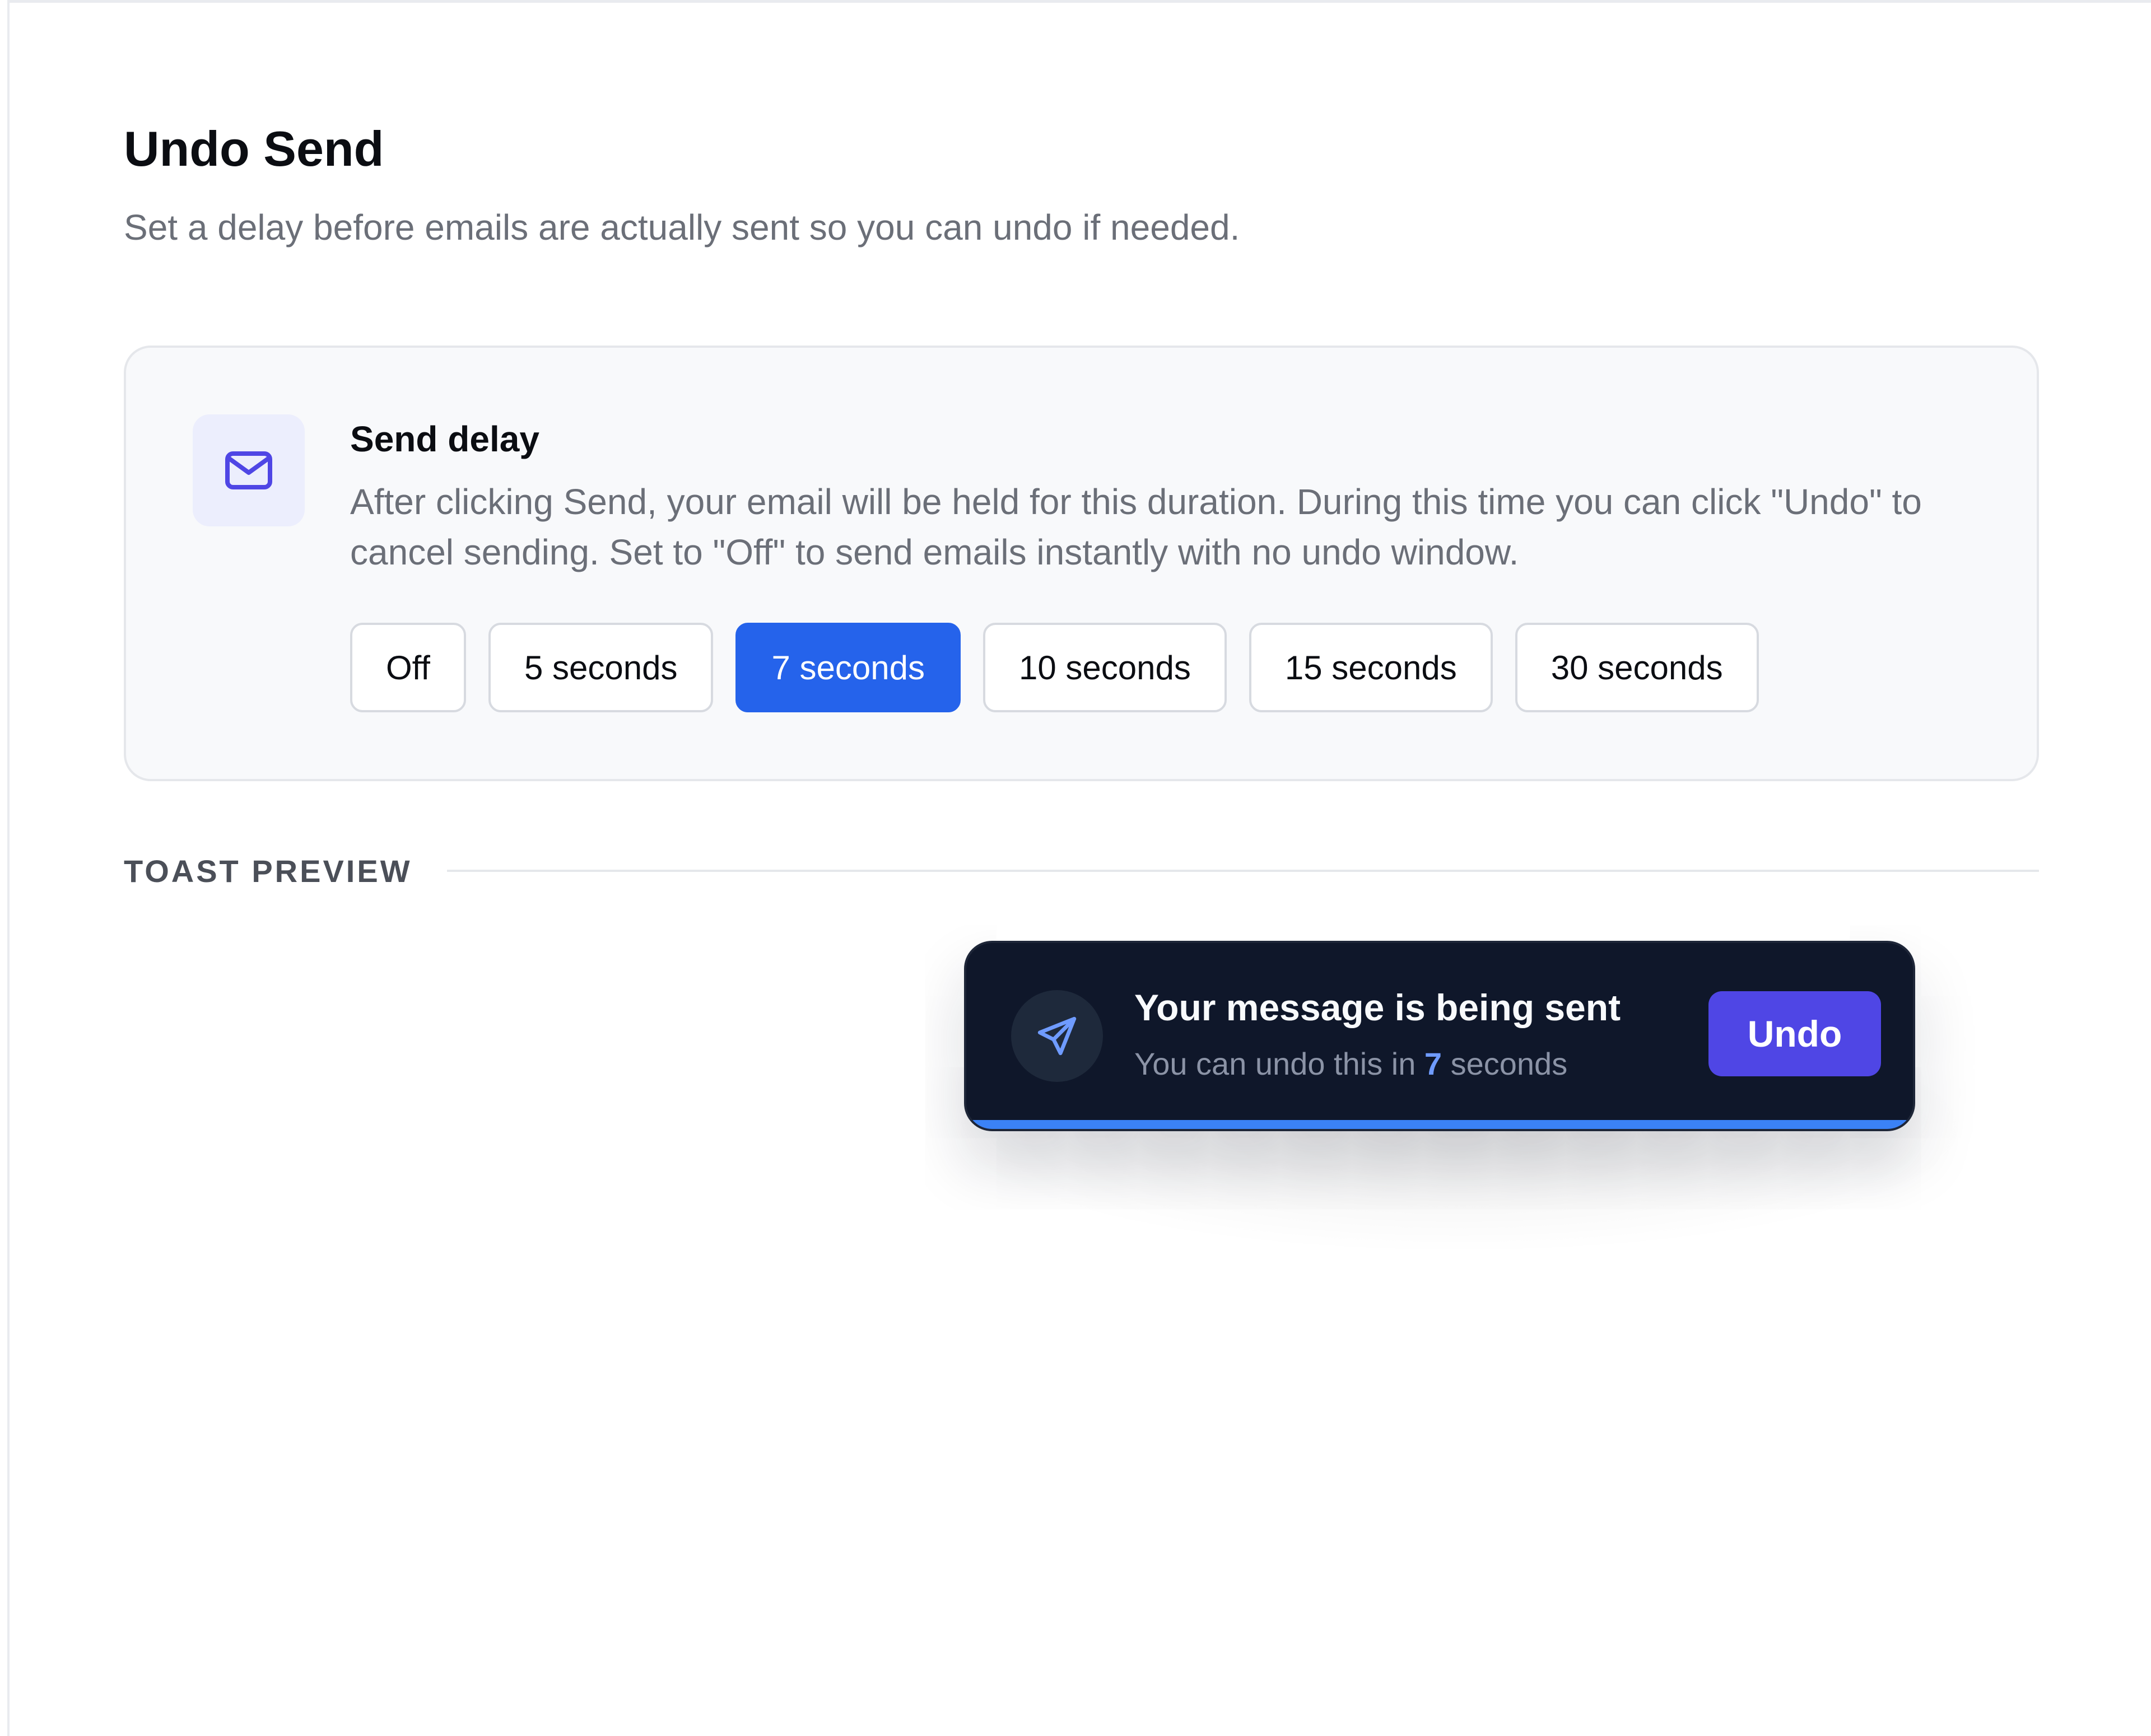 The width and height of the screenshot is (2151, 1736). I want to click on toast-subtitle-suffix: seconds, so click(1509, 1064).